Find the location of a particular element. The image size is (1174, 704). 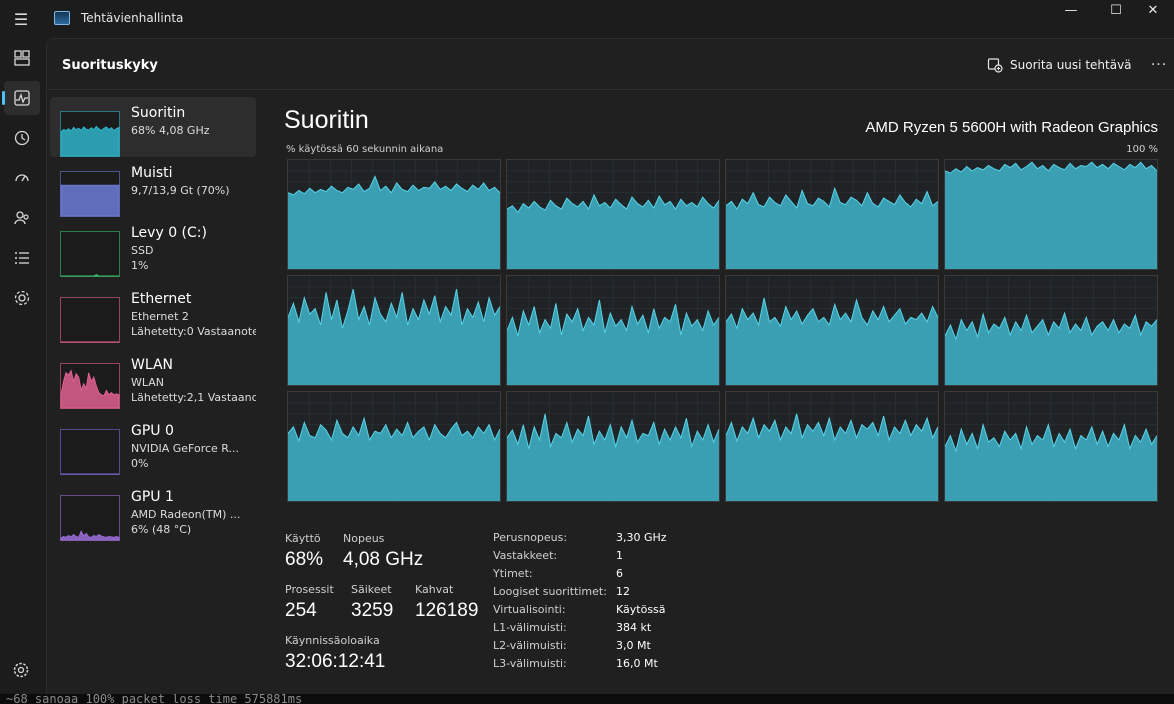

uptime-label: Käynnissäoloaika is located at coordinates (332, 640).